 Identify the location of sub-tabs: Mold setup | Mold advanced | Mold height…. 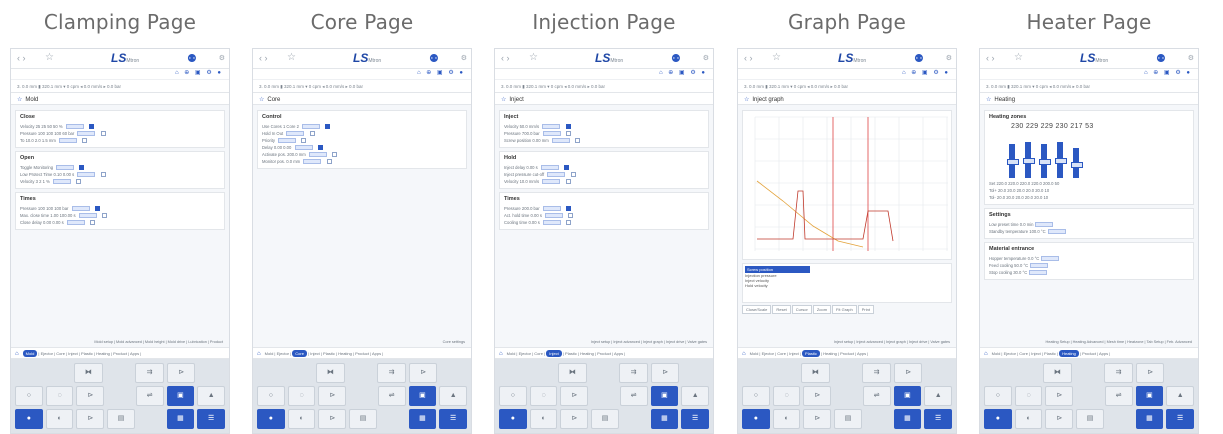
(120, 342).